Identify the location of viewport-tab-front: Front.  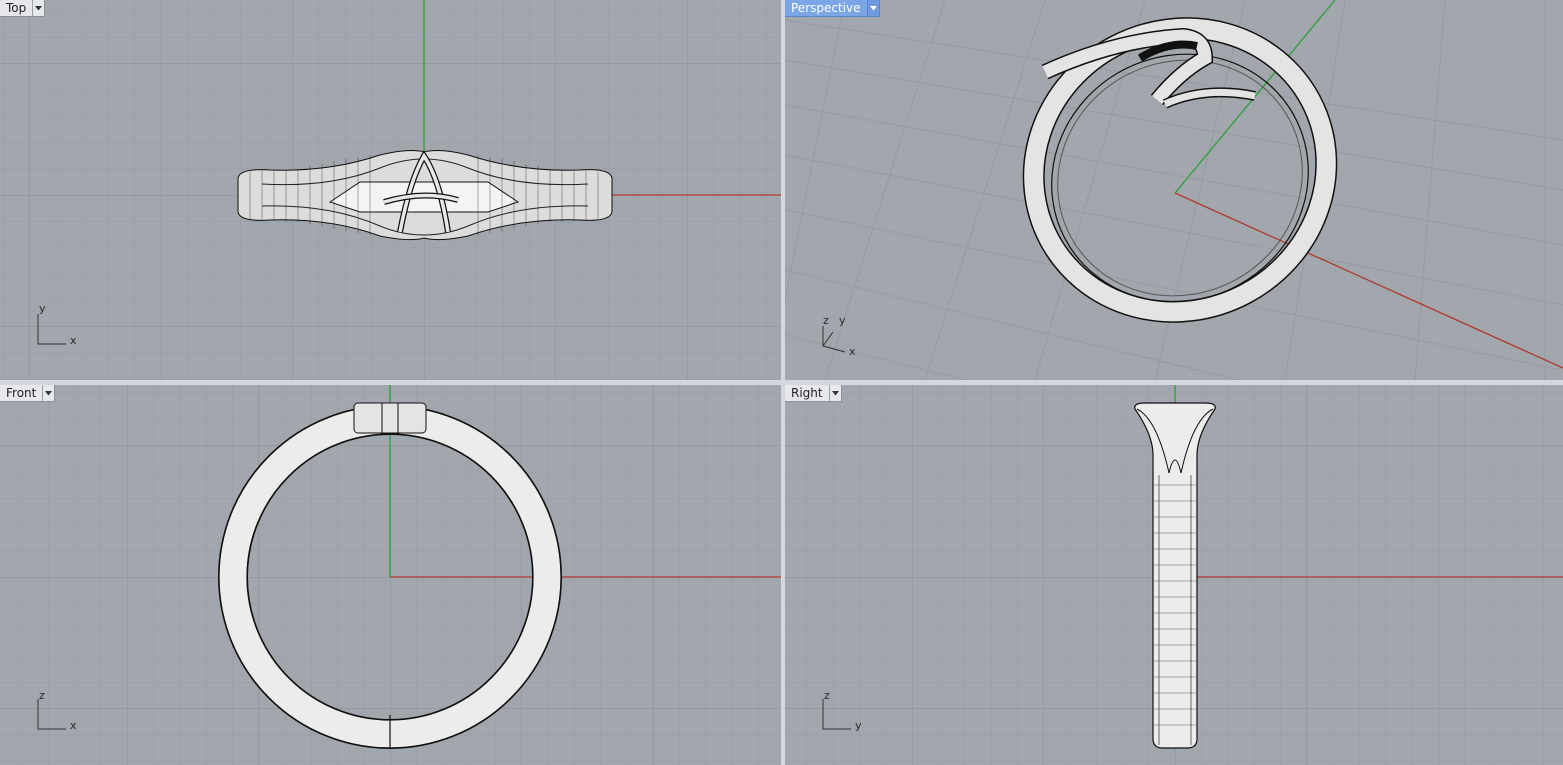
(28, 393).